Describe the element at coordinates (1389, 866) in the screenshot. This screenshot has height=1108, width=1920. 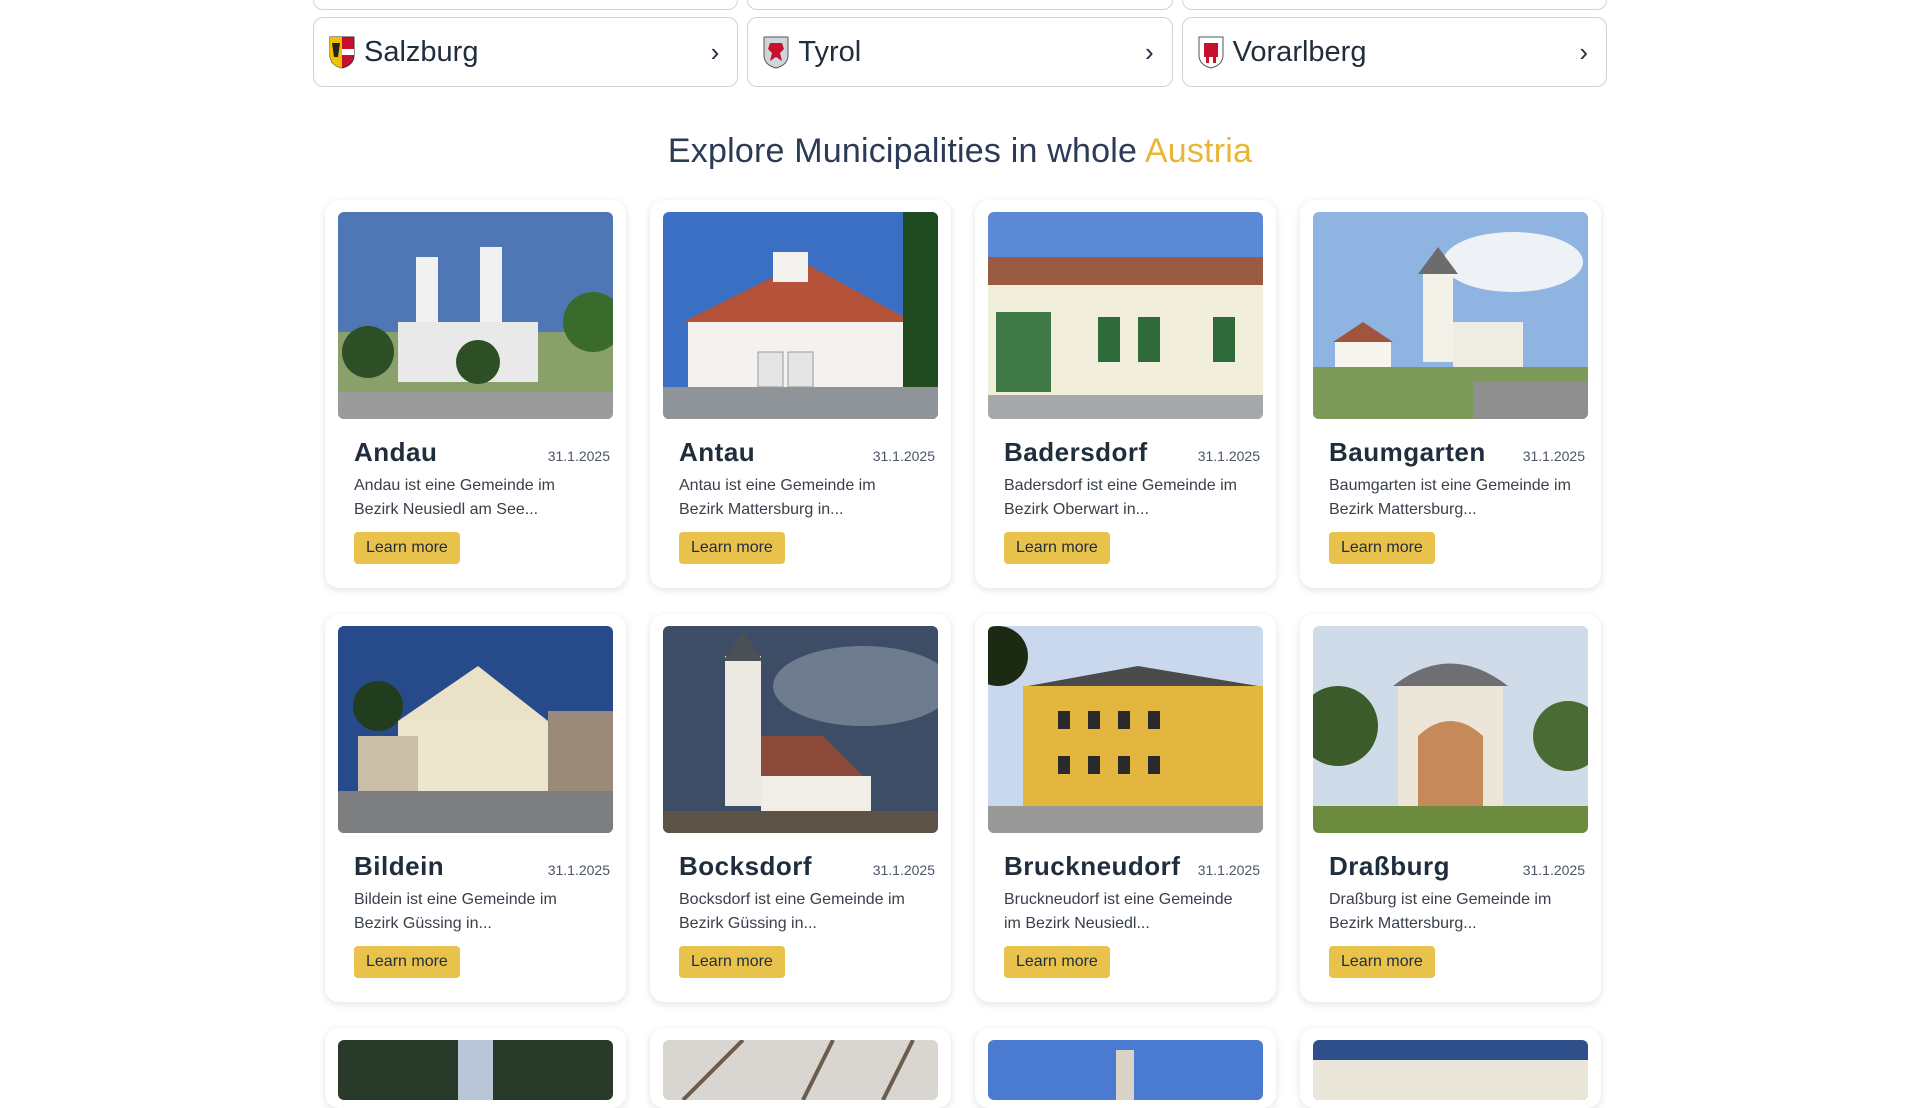
I see `municipality-name: Draßburg` at that location.